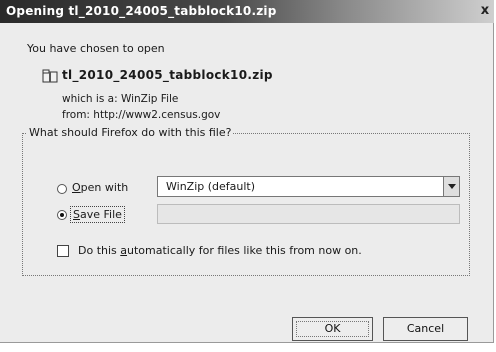 This screenshot has width=496, height=352. I want to click on file-source-label: from: http://www2.census.gov, so click(141, 115).